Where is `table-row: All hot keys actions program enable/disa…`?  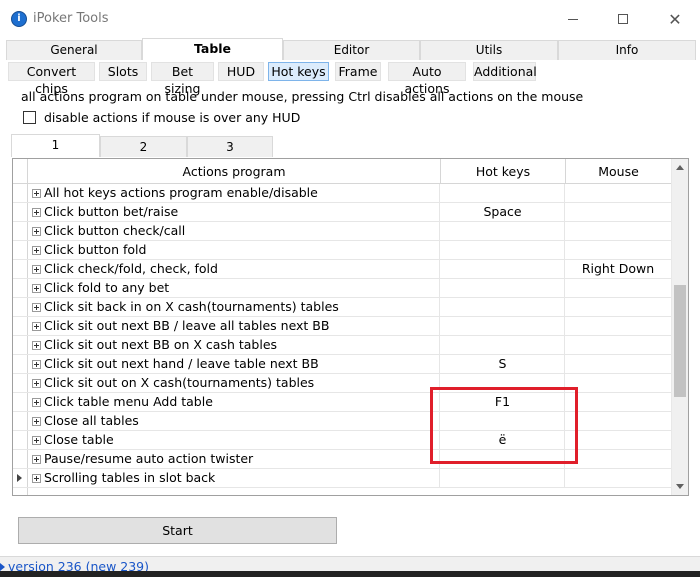 table-row: All hot keys actions program enable/disa… is located at coordinates (342, 193).